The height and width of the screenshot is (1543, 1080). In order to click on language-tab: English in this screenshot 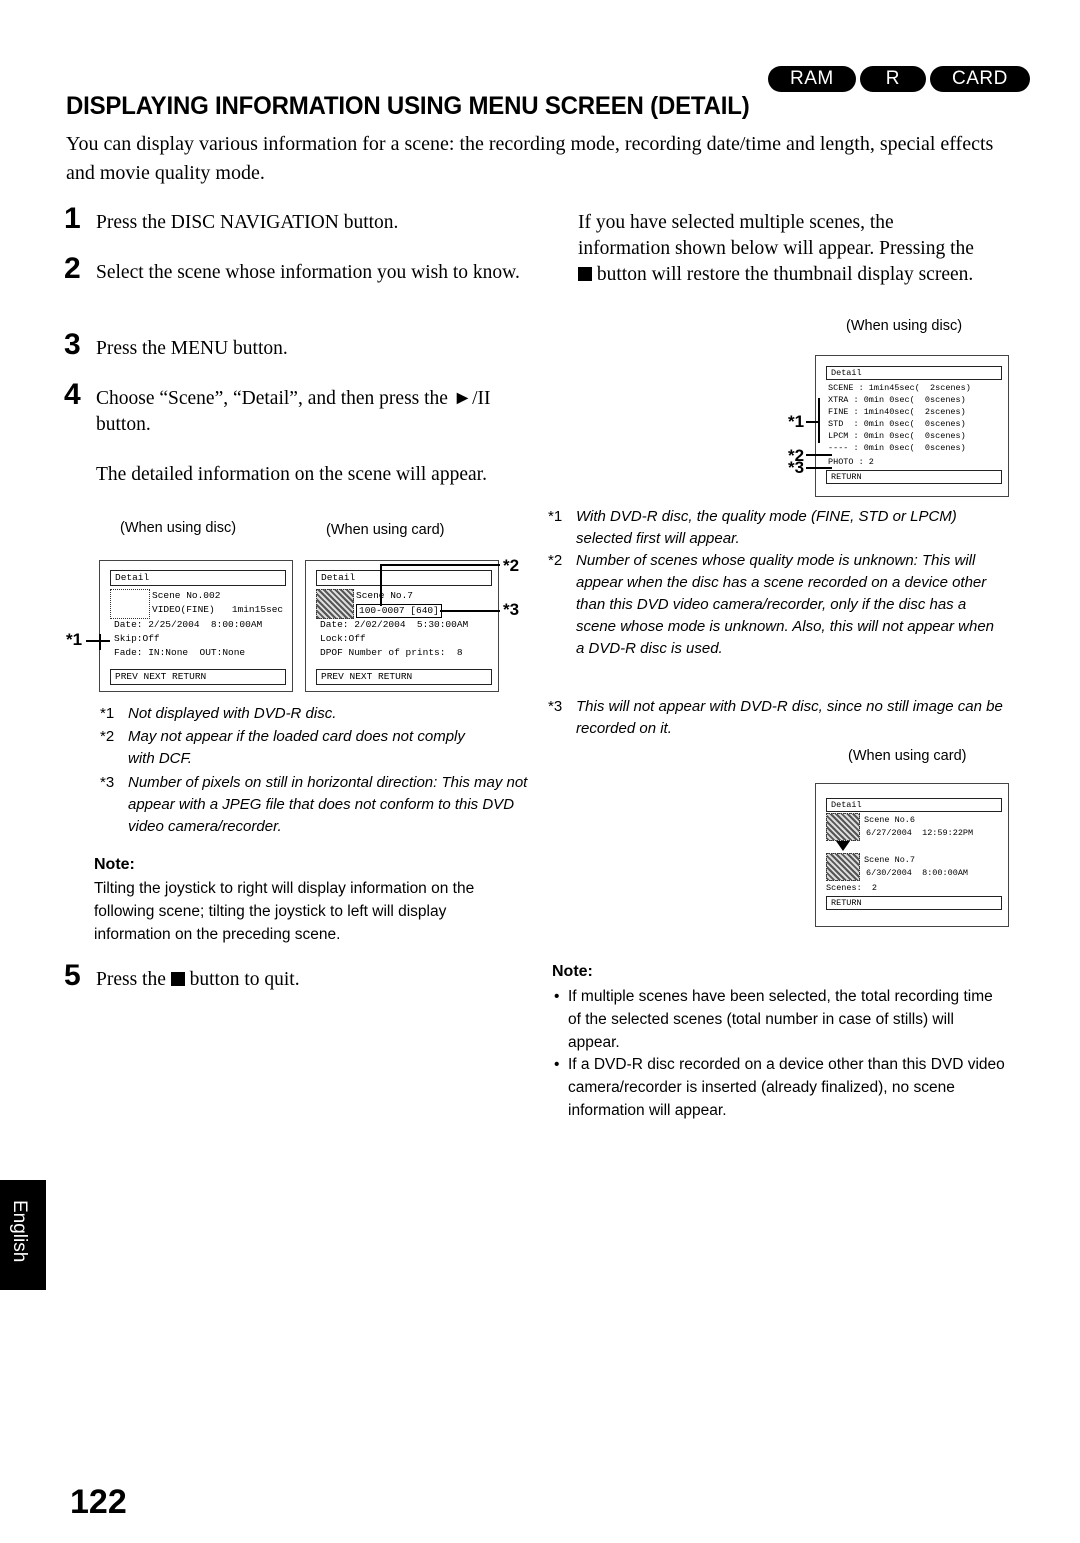, I will do `click(23, 1235)`.